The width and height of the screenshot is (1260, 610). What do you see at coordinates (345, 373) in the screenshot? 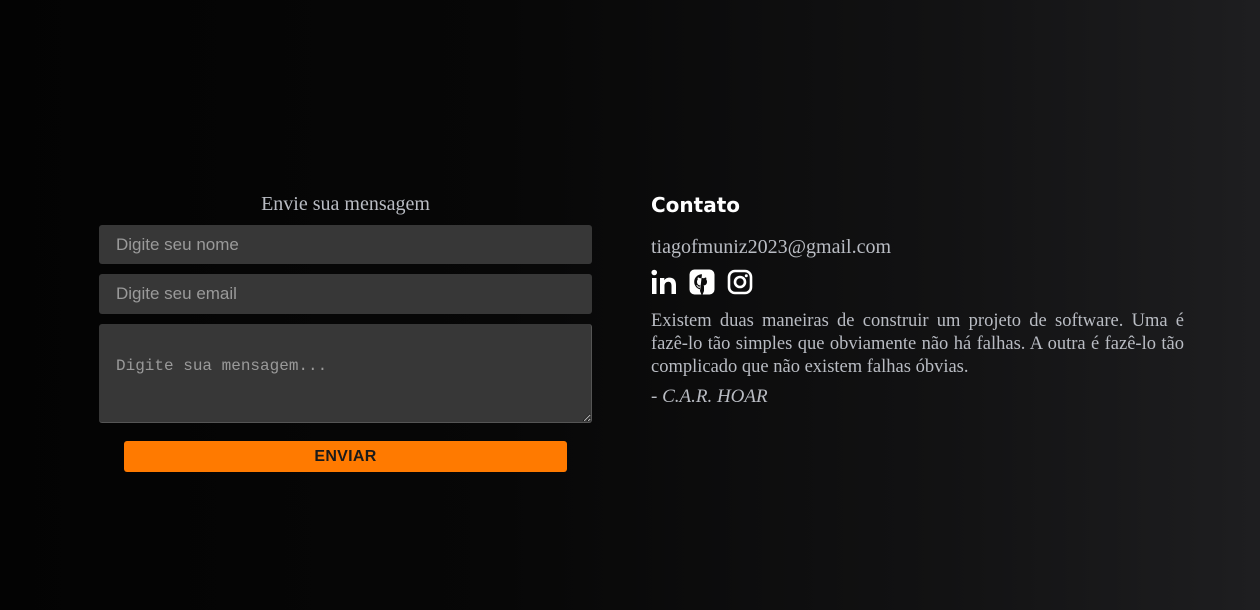
I see `message-textarea` at bounding box center [345, 373].